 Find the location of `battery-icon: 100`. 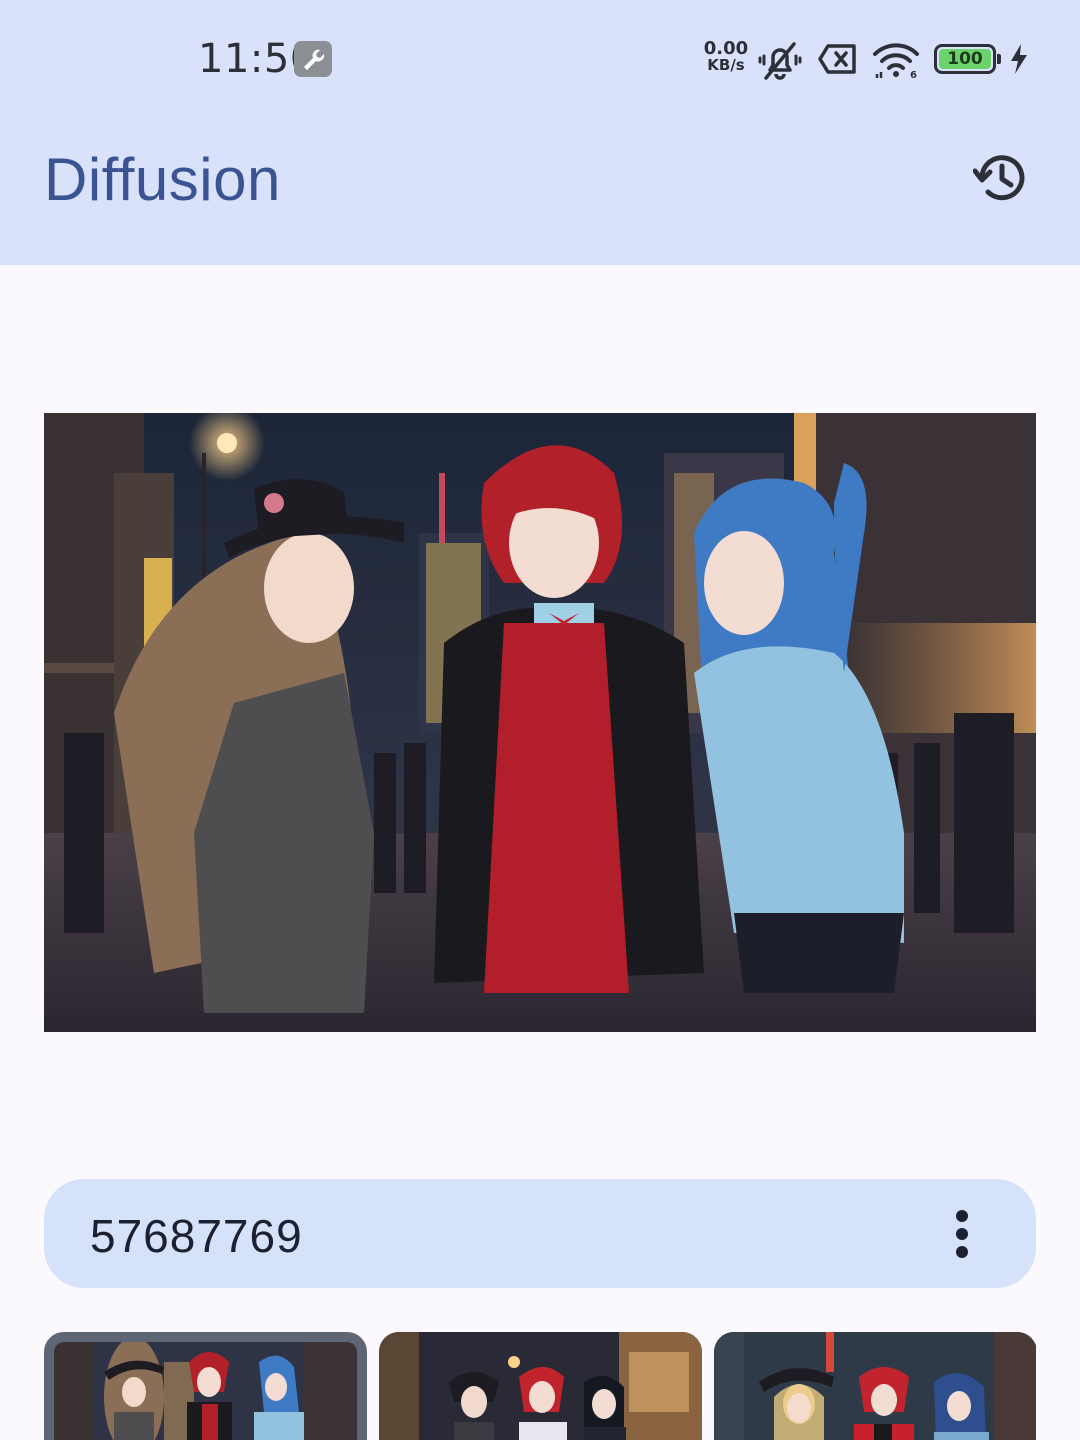

battery-icon: 100 is located at coordinates (967, 59).